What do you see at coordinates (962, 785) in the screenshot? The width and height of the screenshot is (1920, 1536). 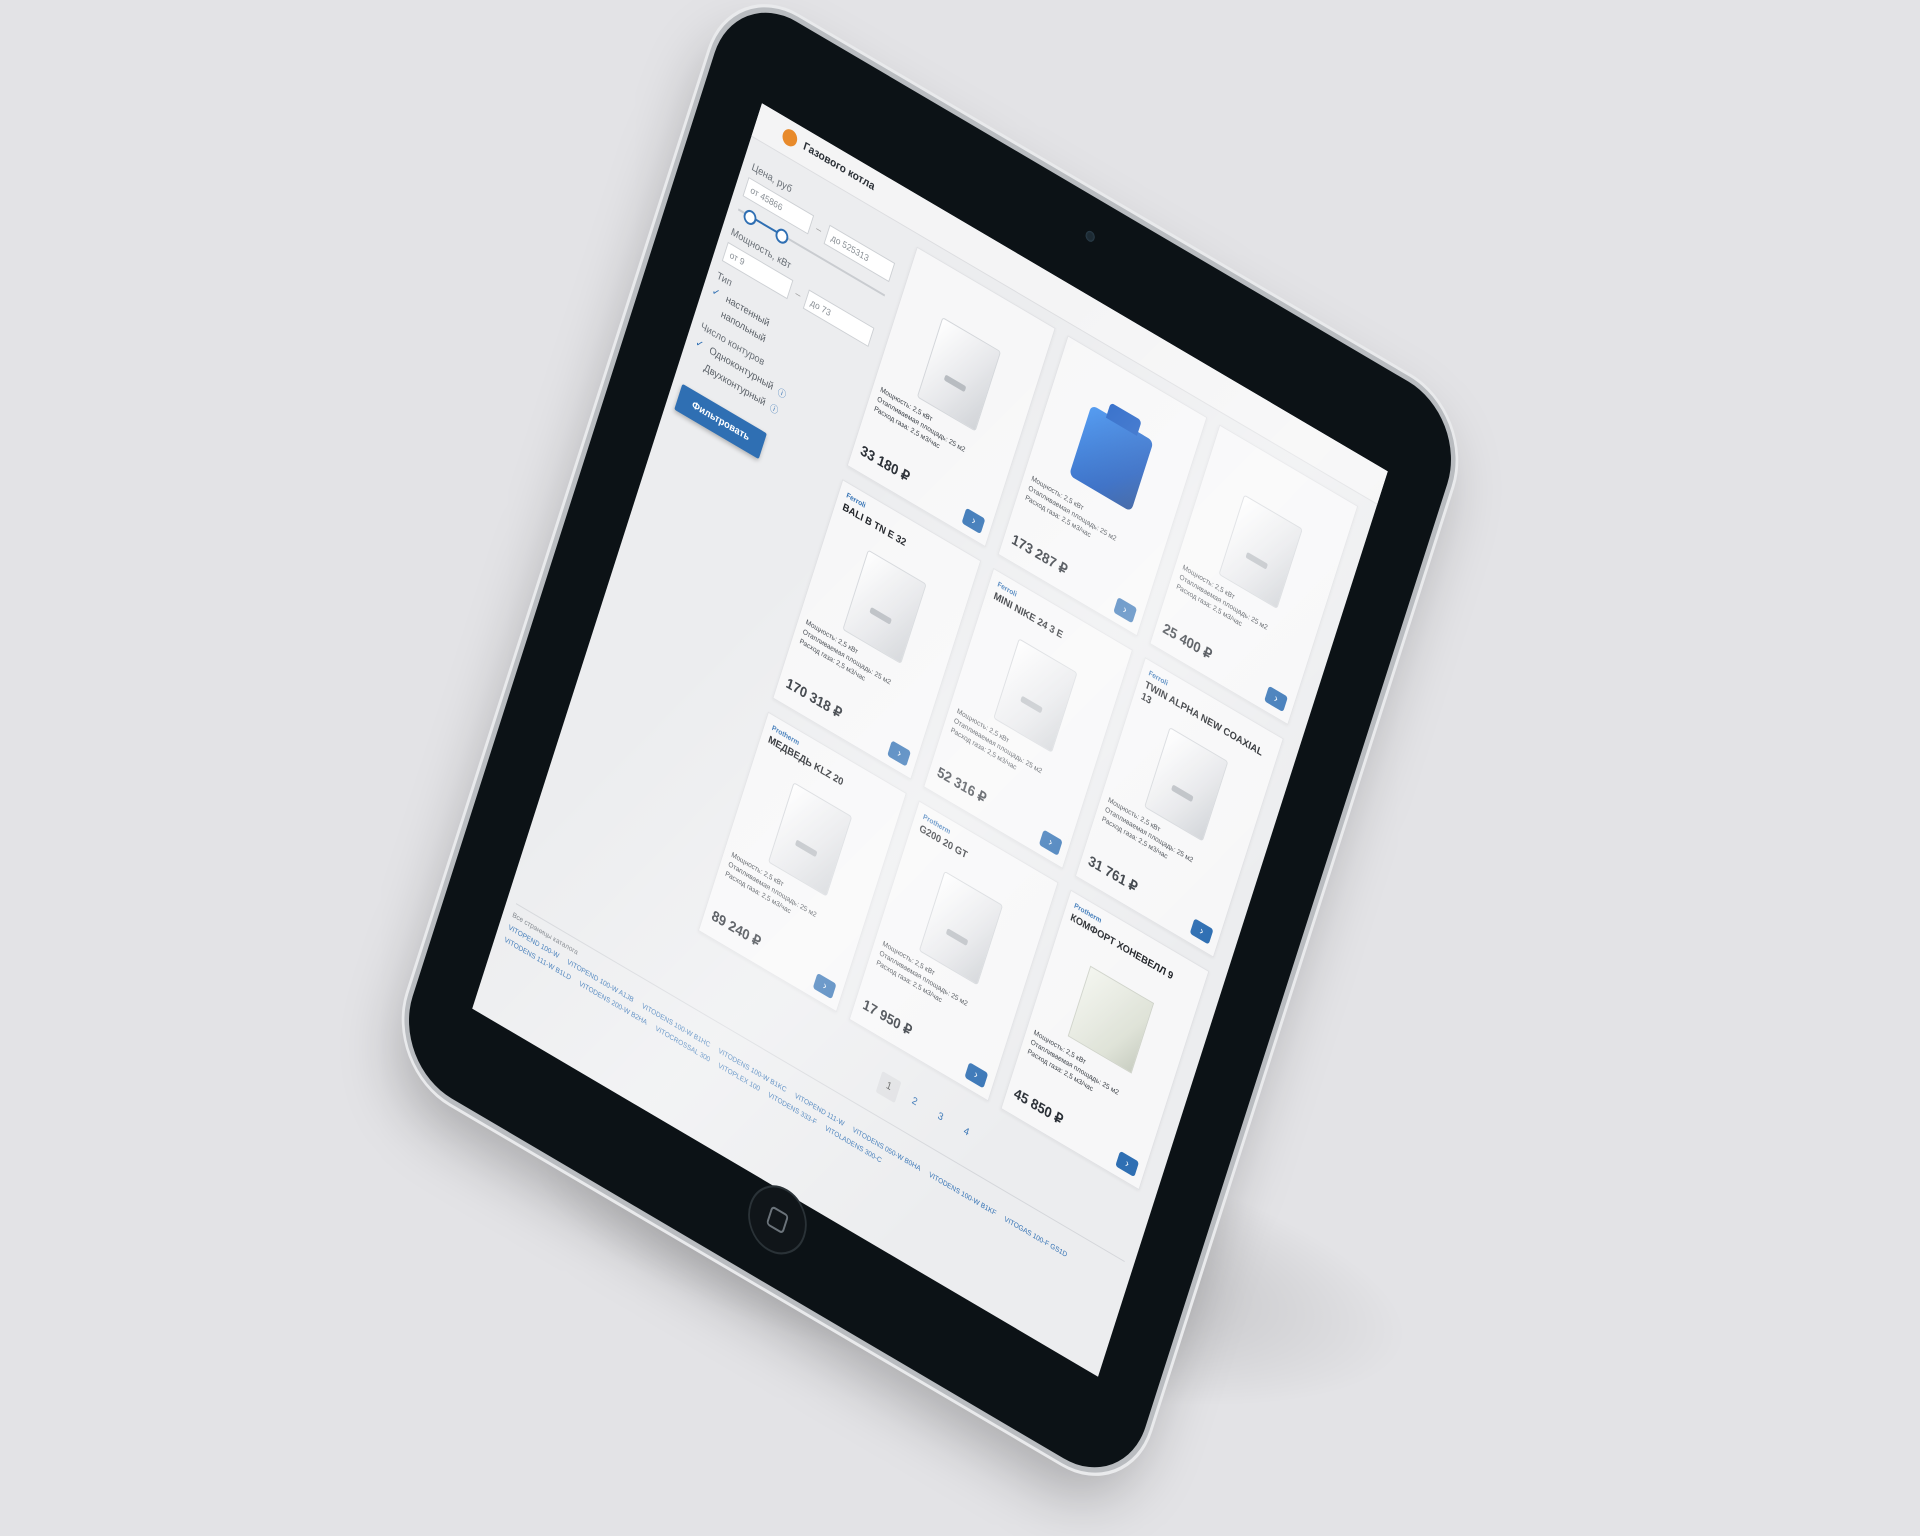 I see `product-price: 52 316 ₽` at bounding box center [962, 785].